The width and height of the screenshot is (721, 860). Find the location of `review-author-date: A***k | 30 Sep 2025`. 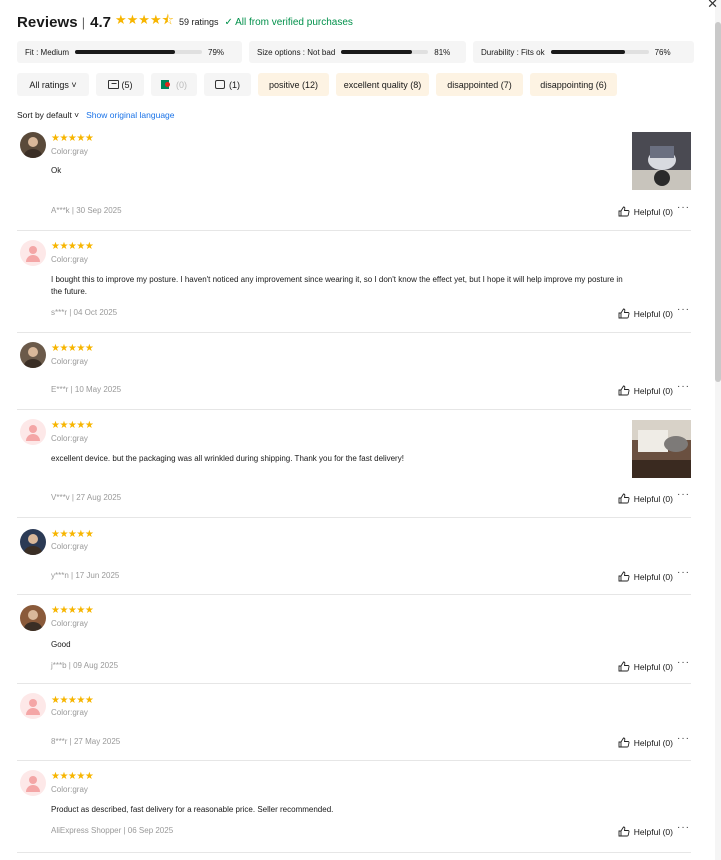

review-author-date: A***k | 30 Sep 2025 is located at coordinates (86, 210).